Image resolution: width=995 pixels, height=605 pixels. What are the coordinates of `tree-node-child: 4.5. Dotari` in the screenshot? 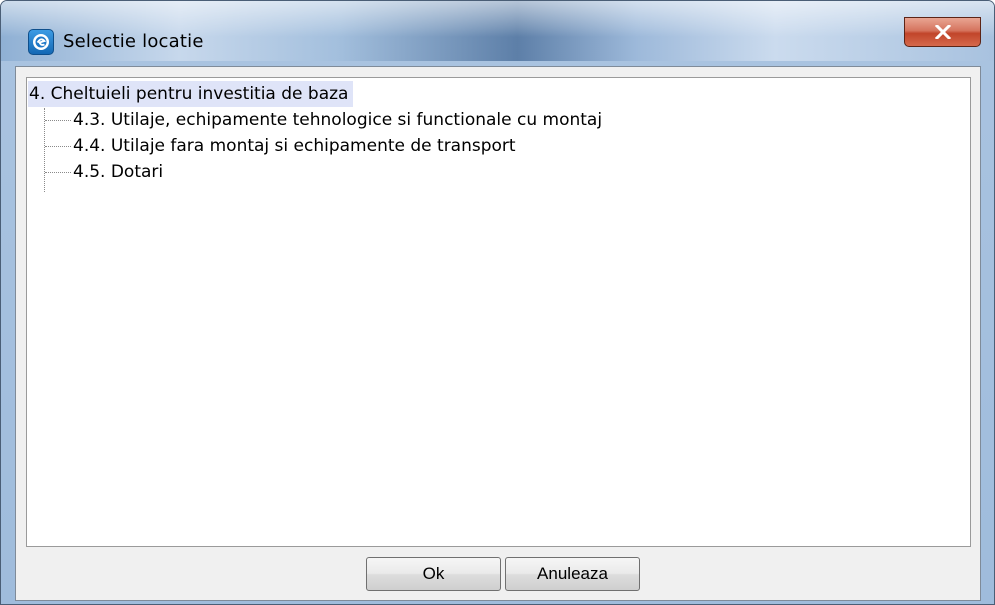 It's located at (118, 172).